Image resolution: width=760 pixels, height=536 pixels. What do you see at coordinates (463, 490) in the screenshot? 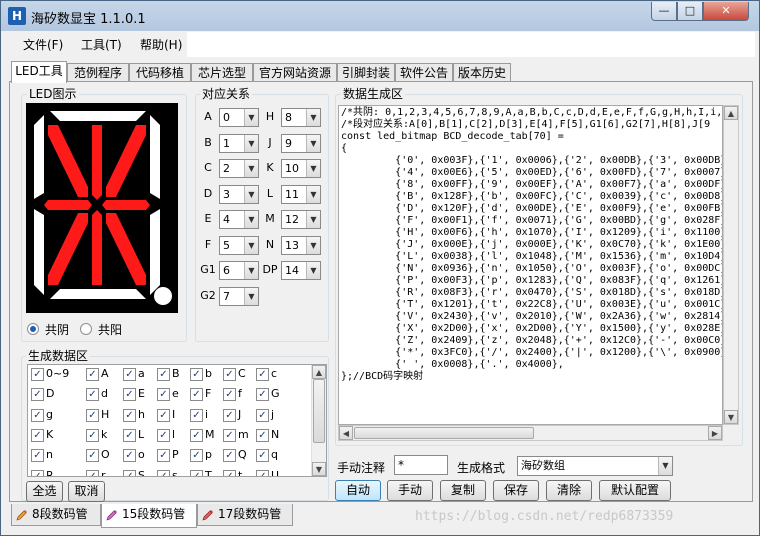
I see `copy-button: 复制` at bounding box center [463, 490].